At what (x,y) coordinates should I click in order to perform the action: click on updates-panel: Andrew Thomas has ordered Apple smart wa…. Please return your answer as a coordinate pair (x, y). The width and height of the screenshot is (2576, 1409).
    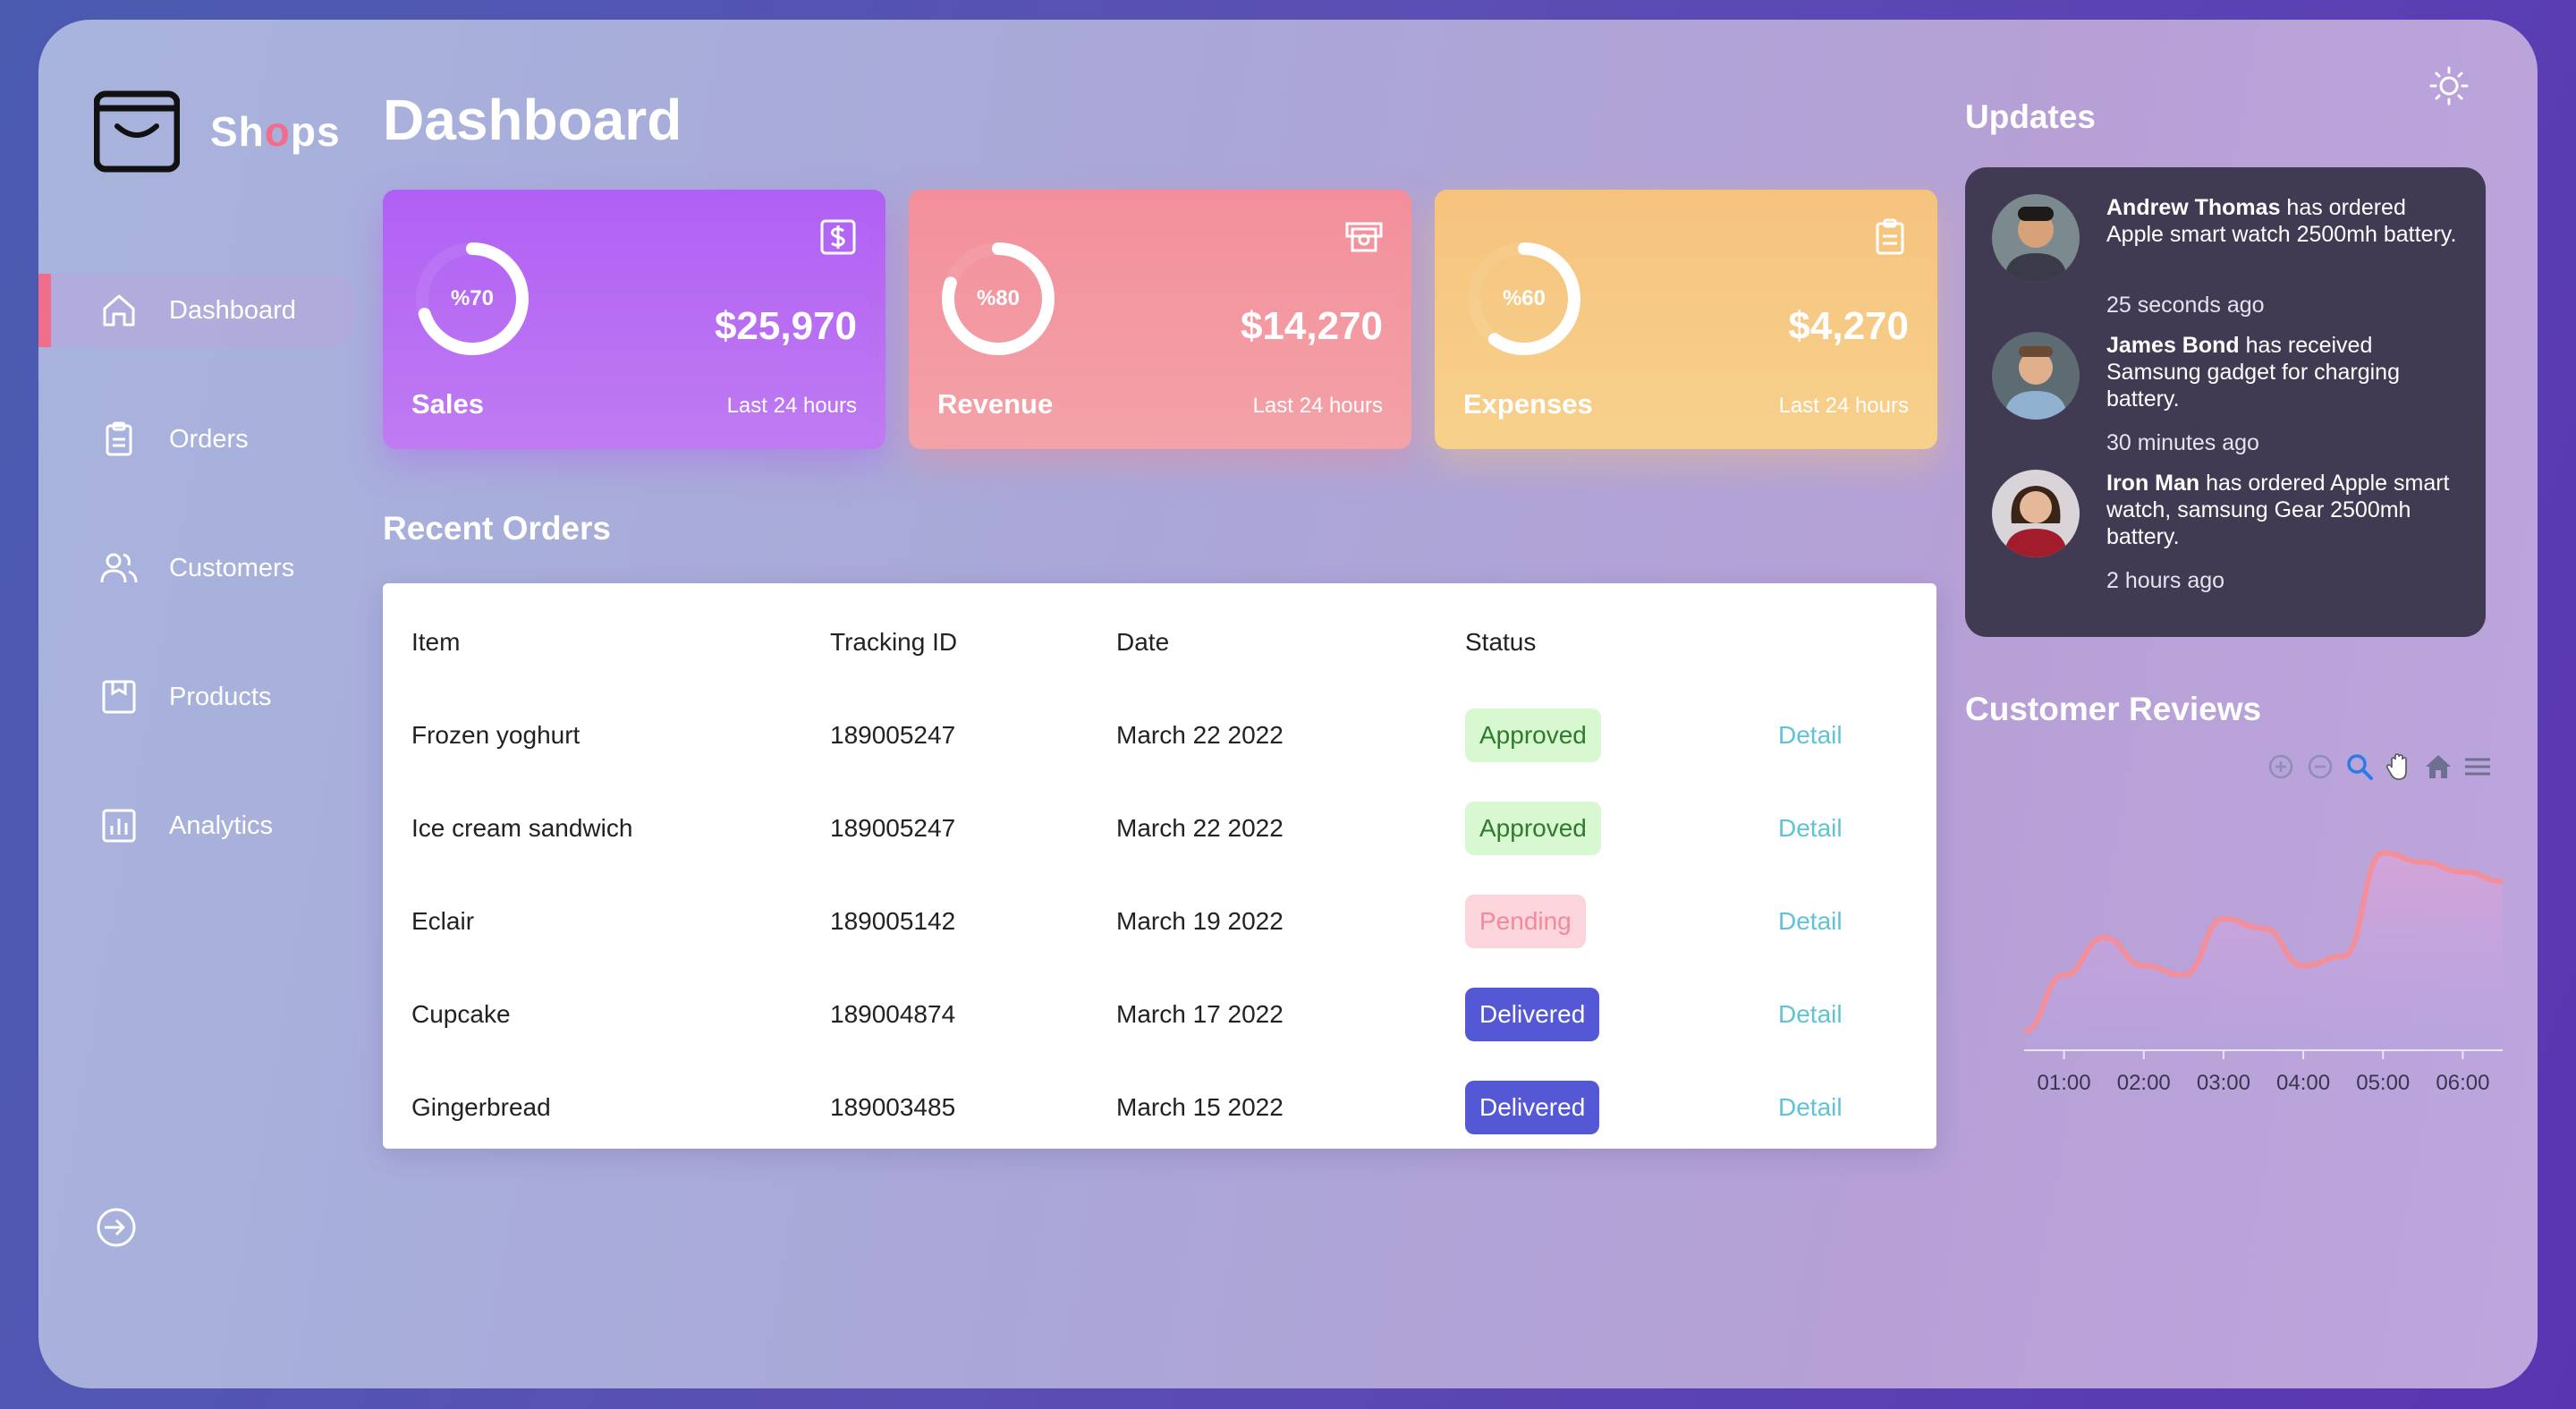
    Looking at the image, I should click on (2225, 402).